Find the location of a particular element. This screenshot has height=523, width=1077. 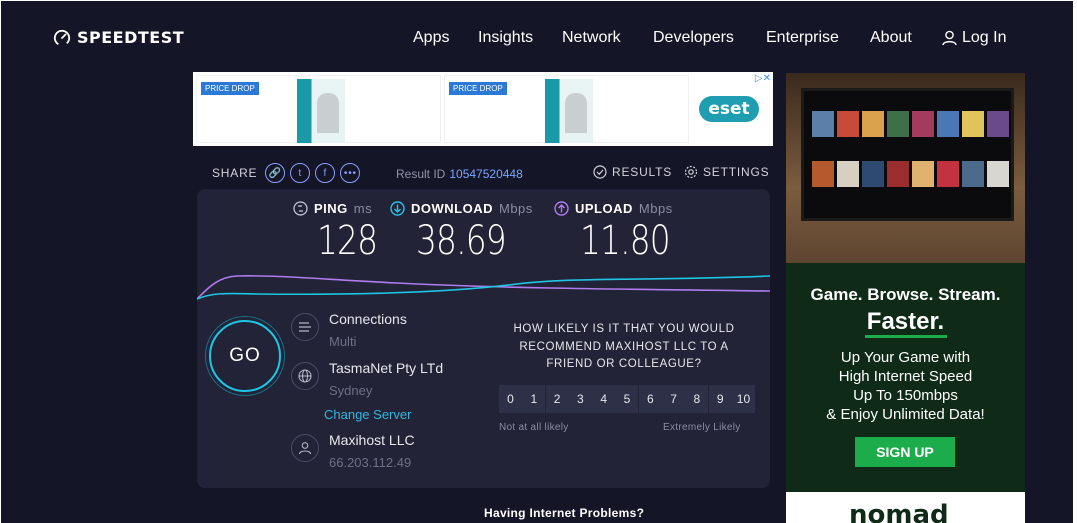

link-icon: 🔗 is located at coordinates (275, 173).